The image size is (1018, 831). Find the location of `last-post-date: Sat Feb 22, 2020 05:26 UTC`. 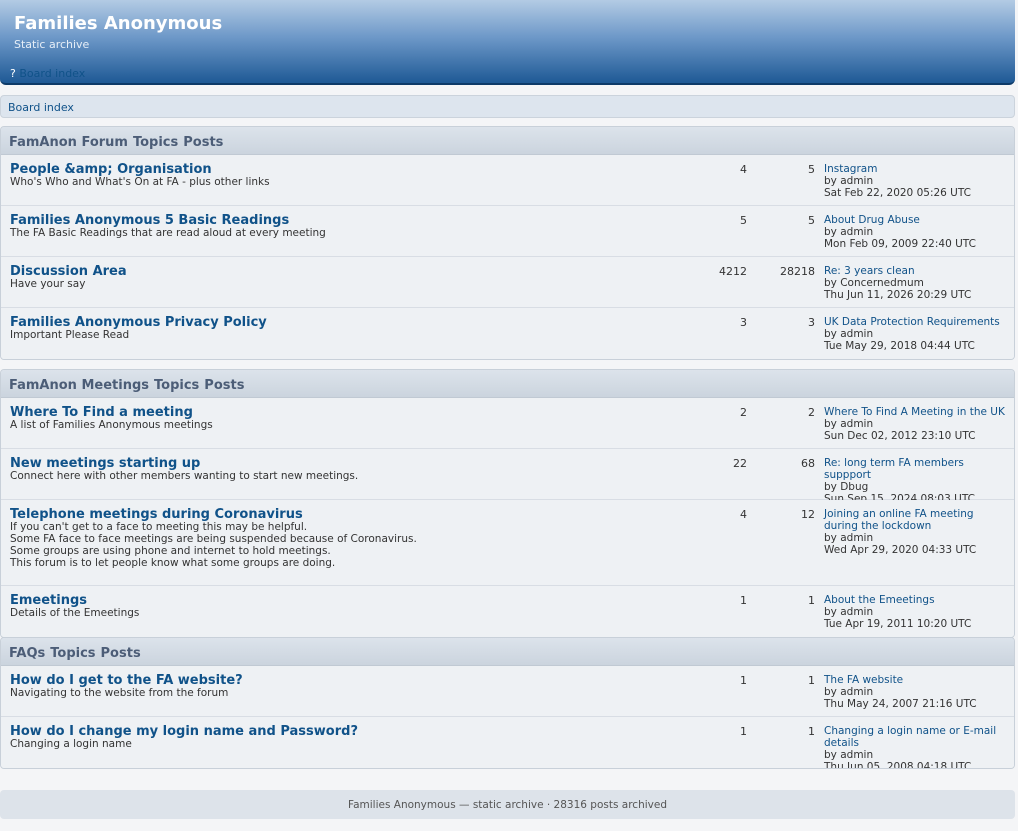

last-post-date: Sat Feb 22, 2020 05:26 UTC is located at coordinates (897, 193).